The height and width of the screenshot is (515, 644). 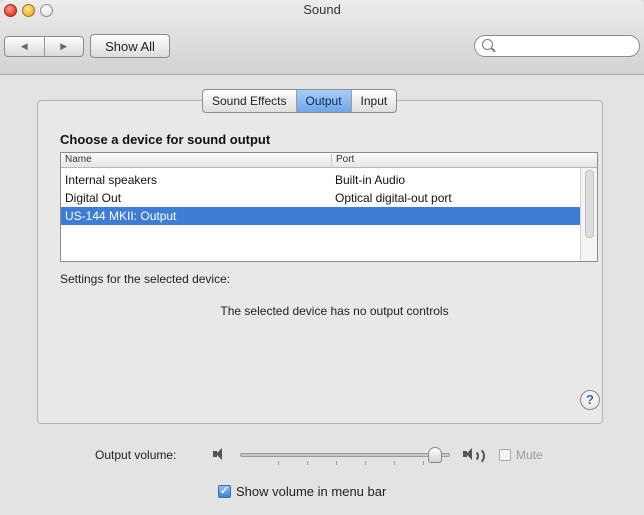 I want to click on show-volume-checkbox: ✓ Show volume in menu bar, so click(x=302, y=491).